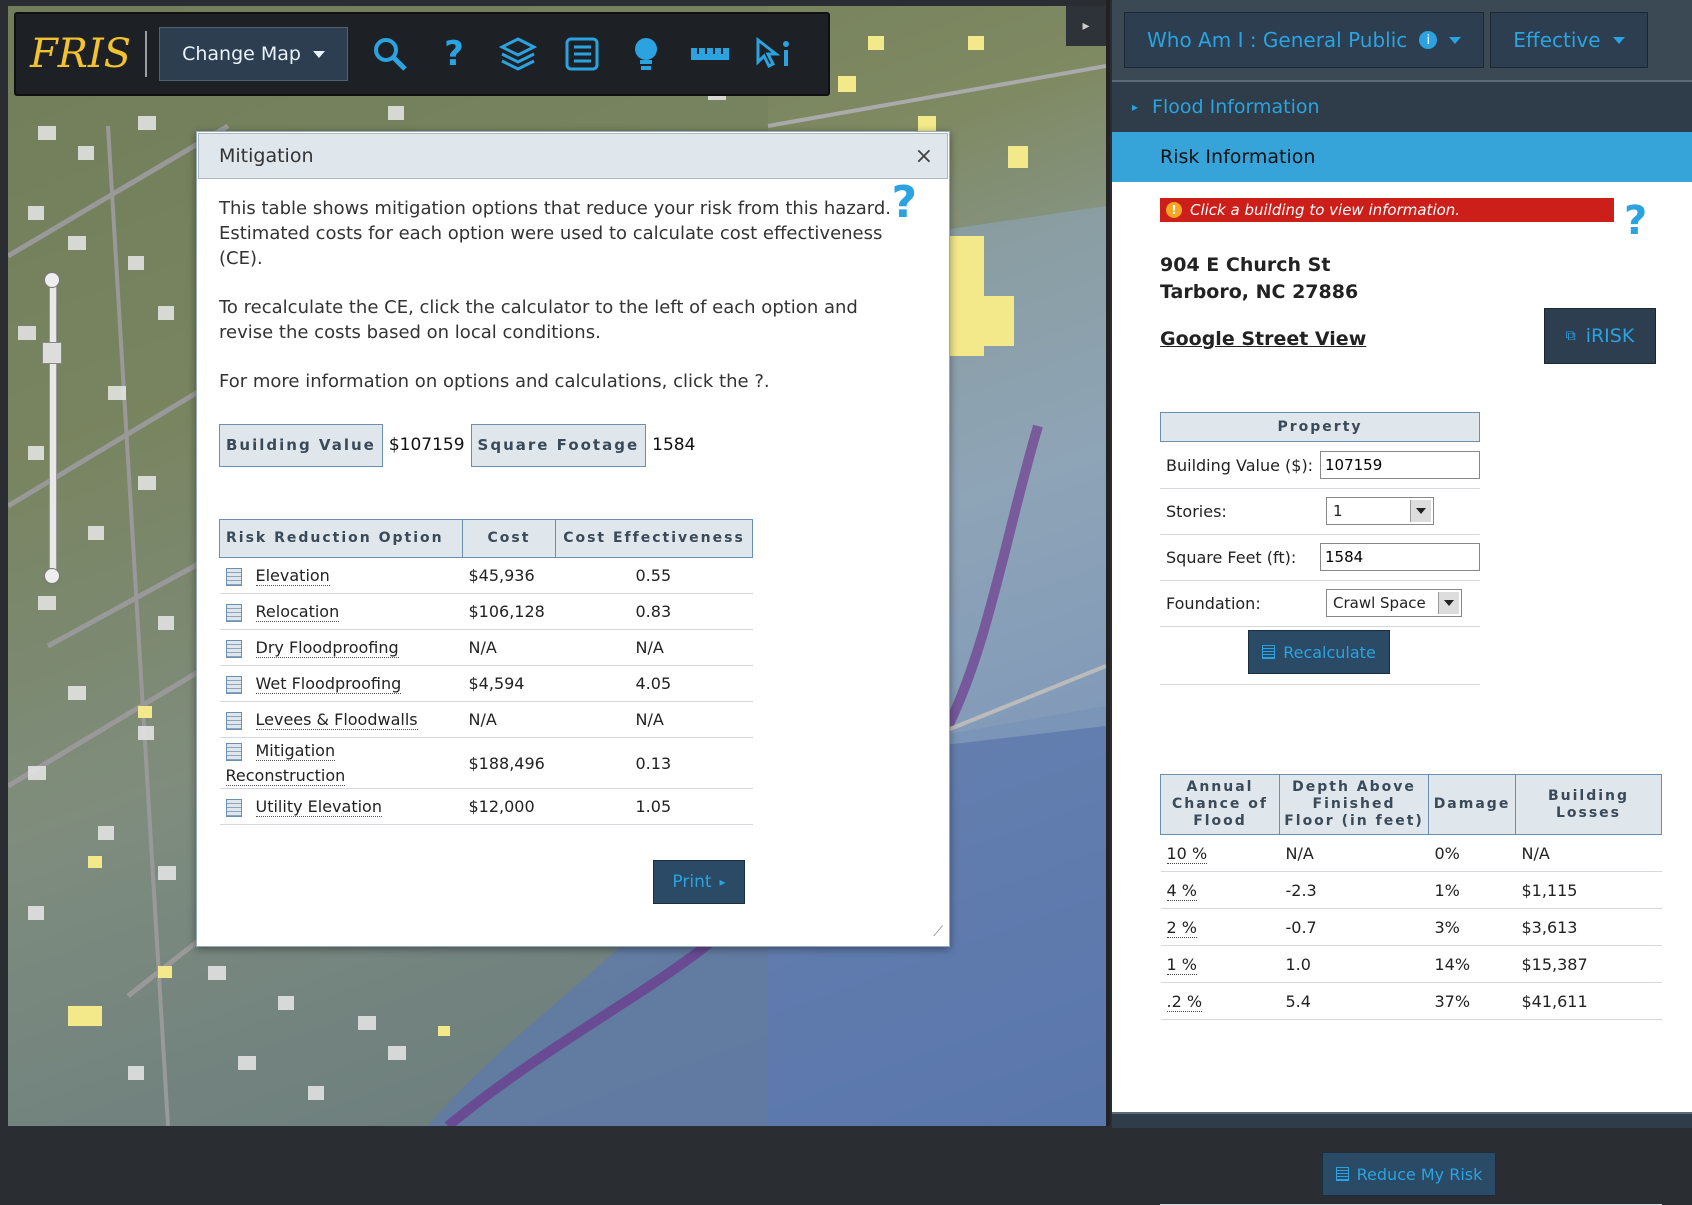 The height and width of the screenshot is (1205, 1692). Describe the element at coordinates (573, 156) in the screenshot. I see `dialog-titlebar: Mitigation ×` at that location.